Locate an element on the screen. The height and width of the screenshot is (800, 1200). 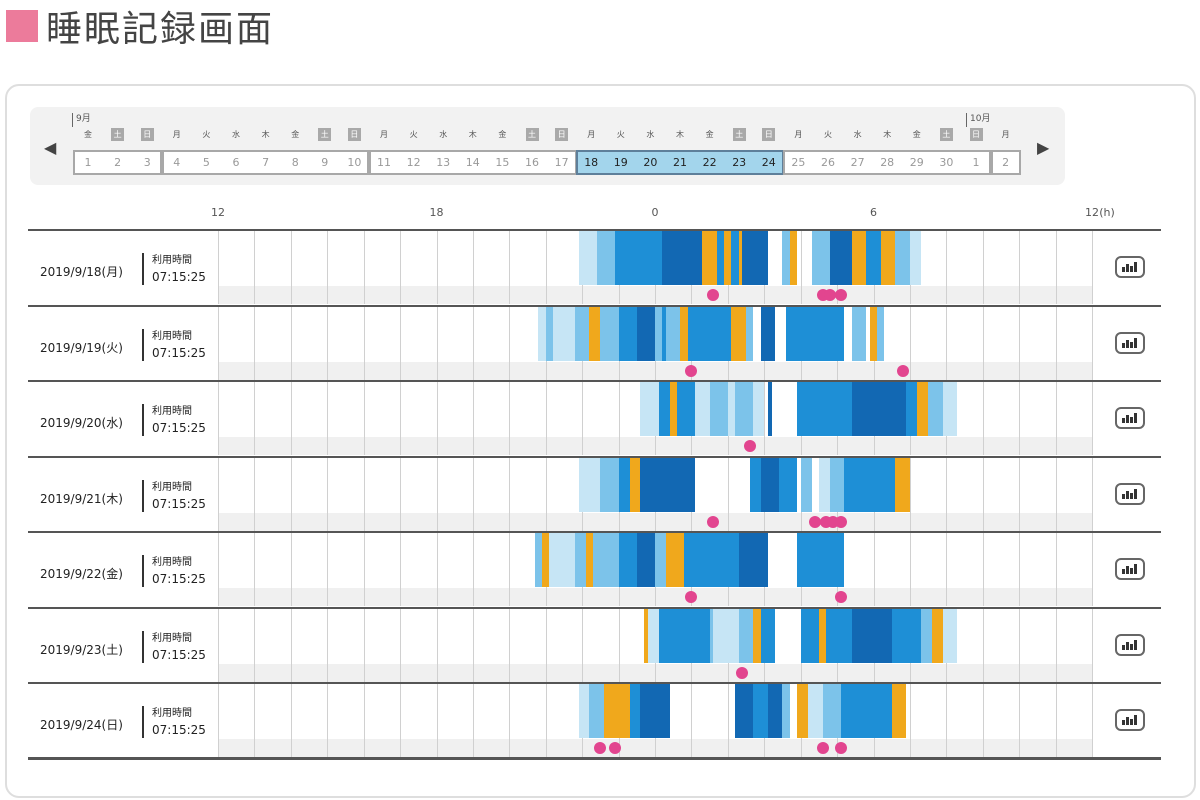
calendar-day: 9 is located at coordinates (325, 163).